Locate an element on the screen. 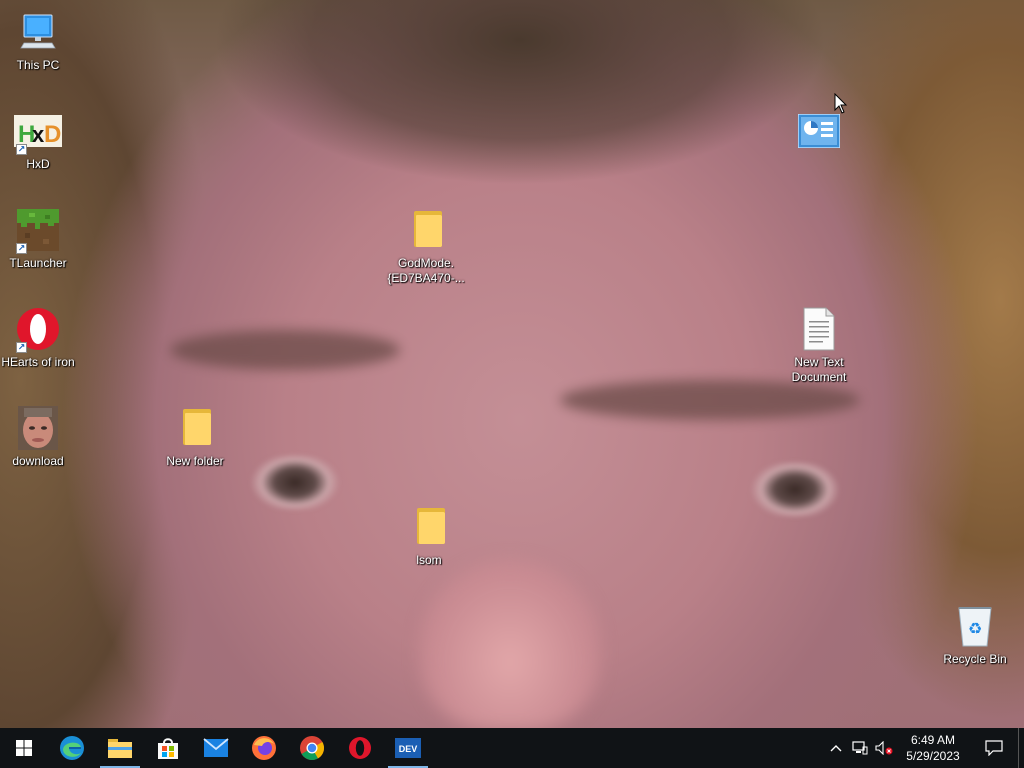 The width and height of the screenshot is (1024, 768). mouse-cursor-icon is located at coordinates (841, 103).